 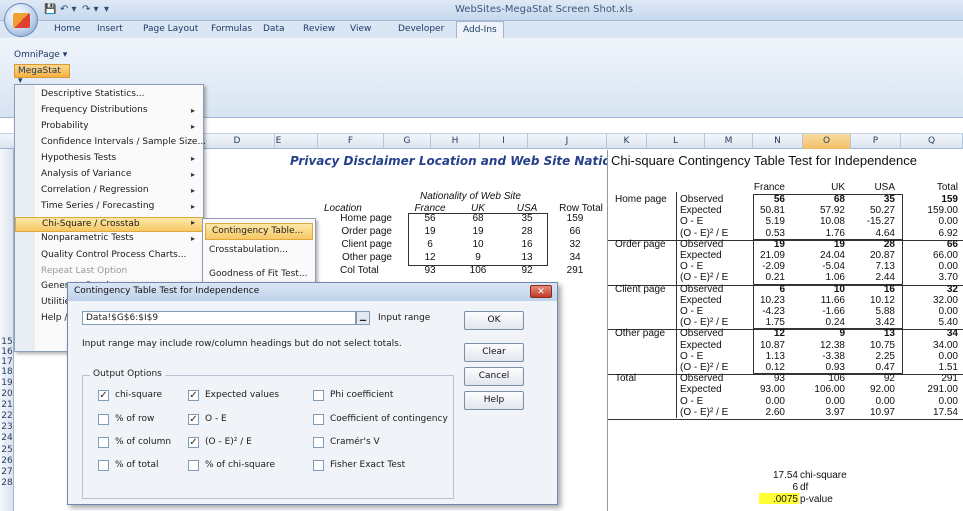 What do you see at coordinates (90, 9) in the screenshot?
I see `redo-icon: ↷ ▾` at bounding box center [90, 9].